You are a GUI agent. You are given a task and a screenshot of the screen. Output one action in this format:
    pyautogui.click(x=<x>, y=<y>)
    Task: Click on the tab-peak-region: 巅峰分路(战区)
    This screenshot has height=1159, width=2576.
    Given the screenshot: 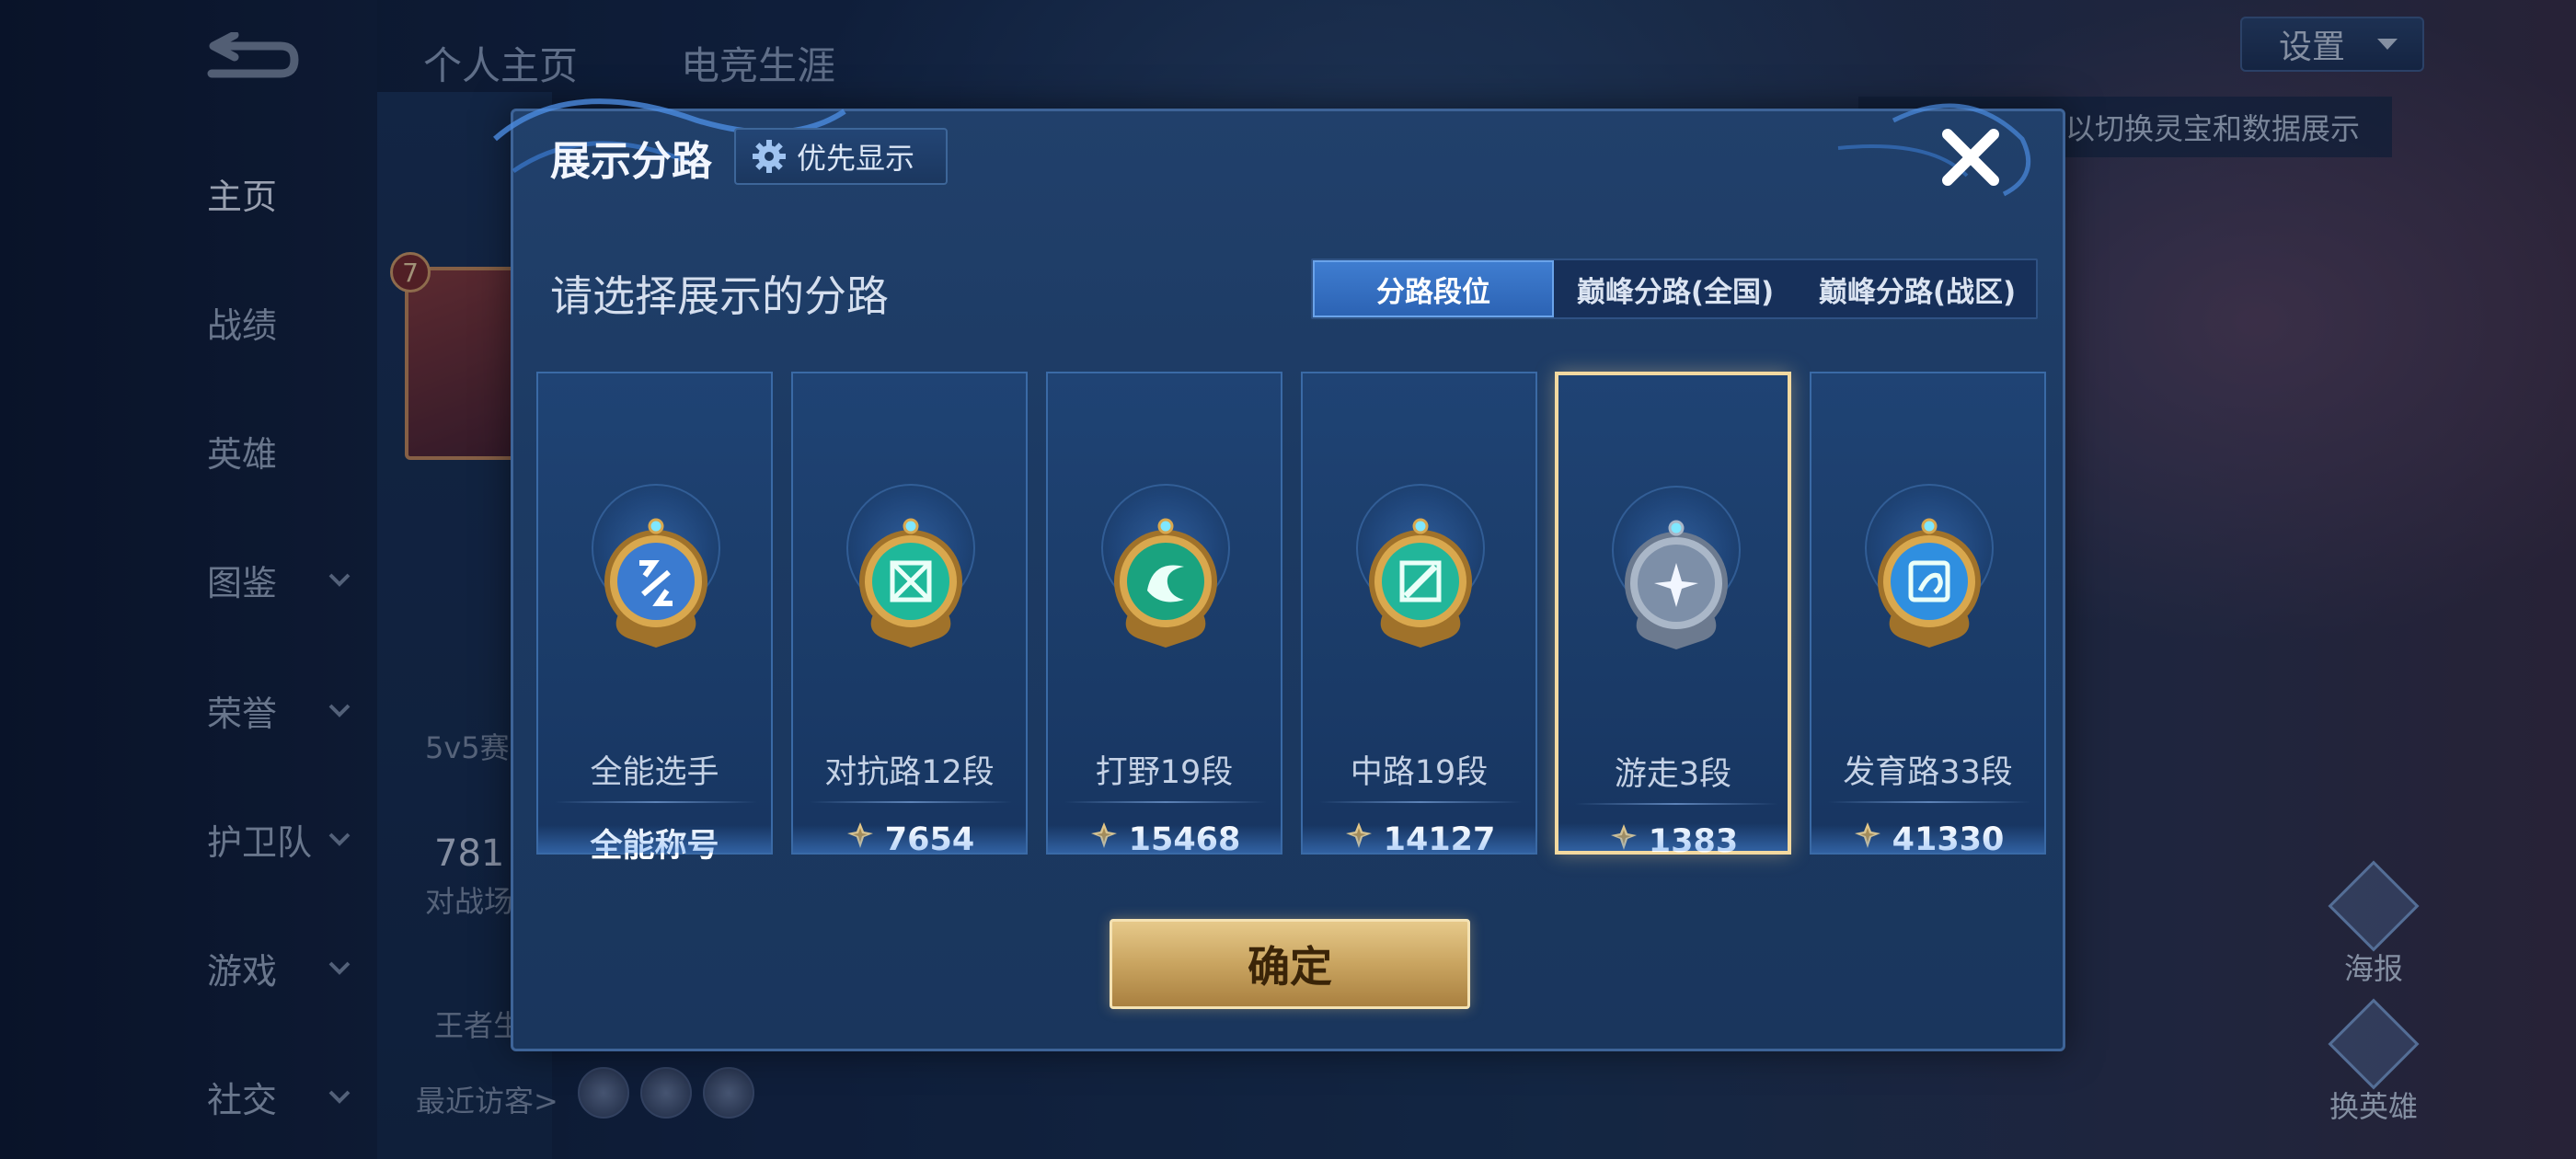 What is the action you would take?
    pyautogui.click(x=1917, y=288)
    